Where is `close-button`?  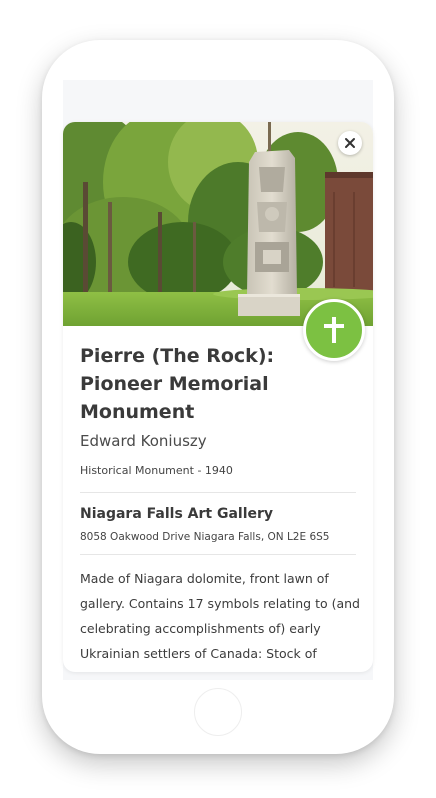 close-button is located at coordinates (350, 143).